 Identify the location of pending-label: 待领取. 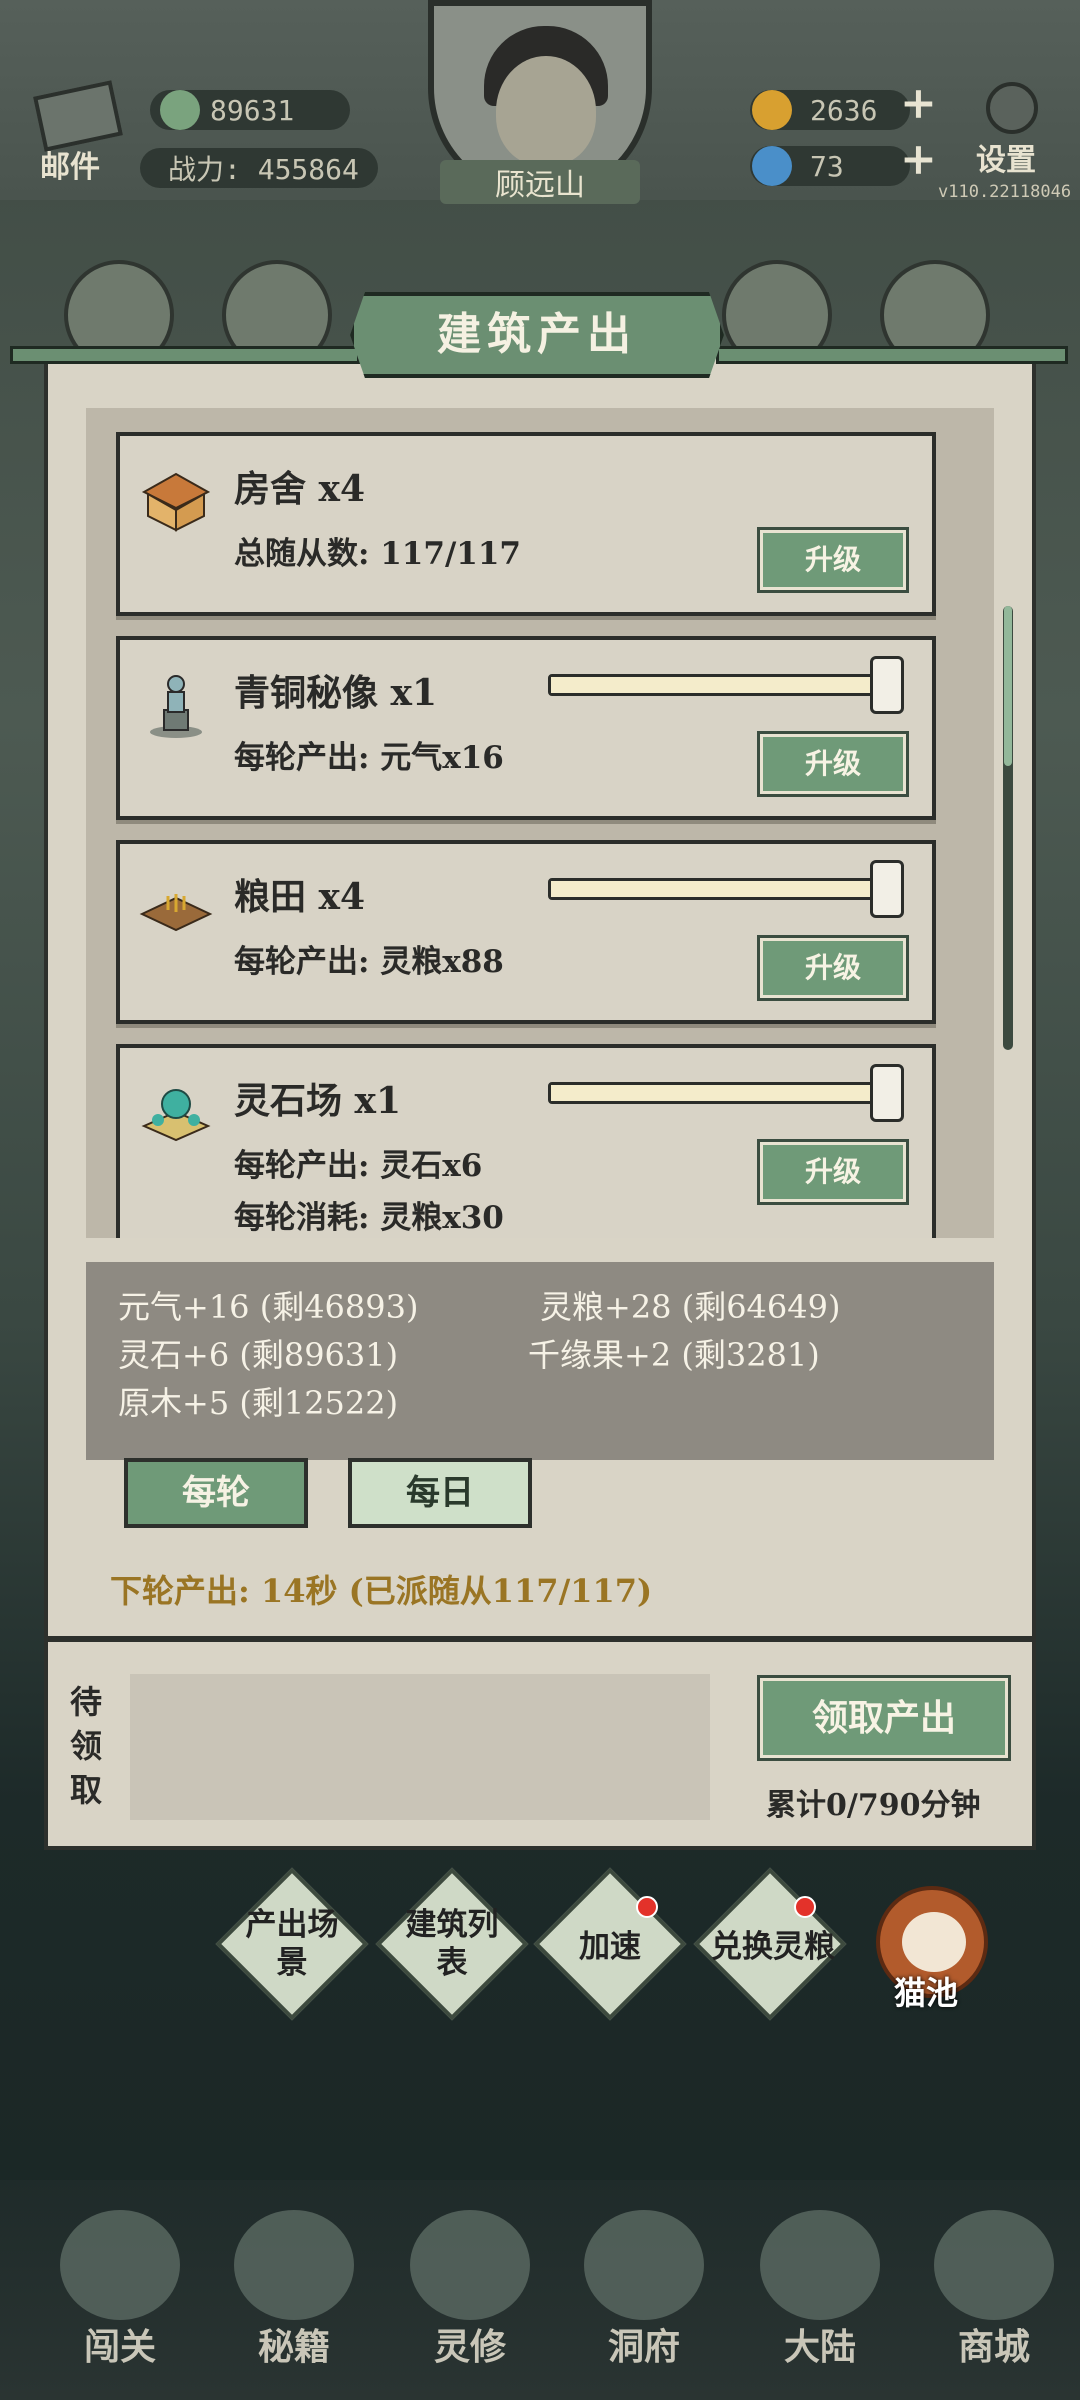
(86, 1746).